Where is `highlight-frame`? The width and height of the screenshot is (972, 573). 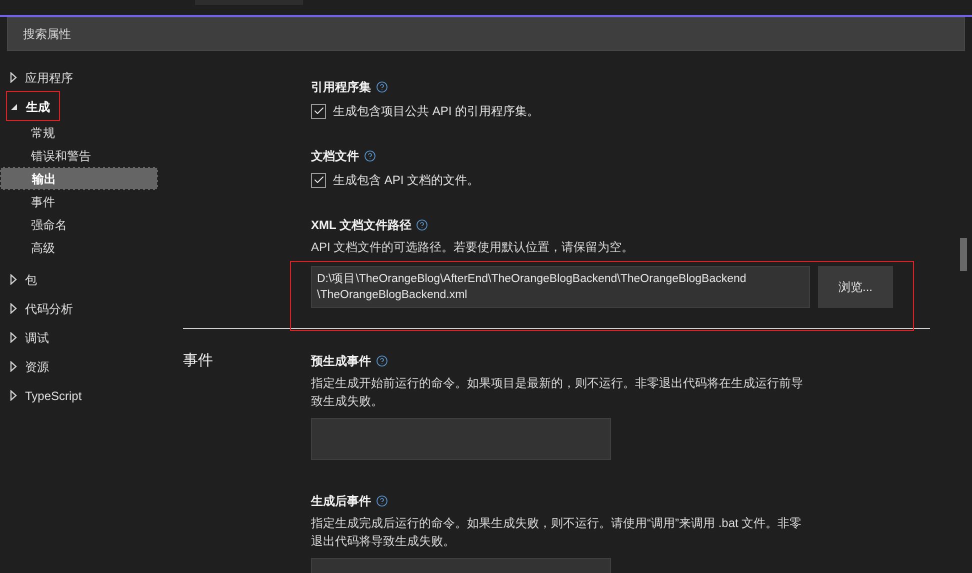 highlight-frame is located at coordinates (33, 106).